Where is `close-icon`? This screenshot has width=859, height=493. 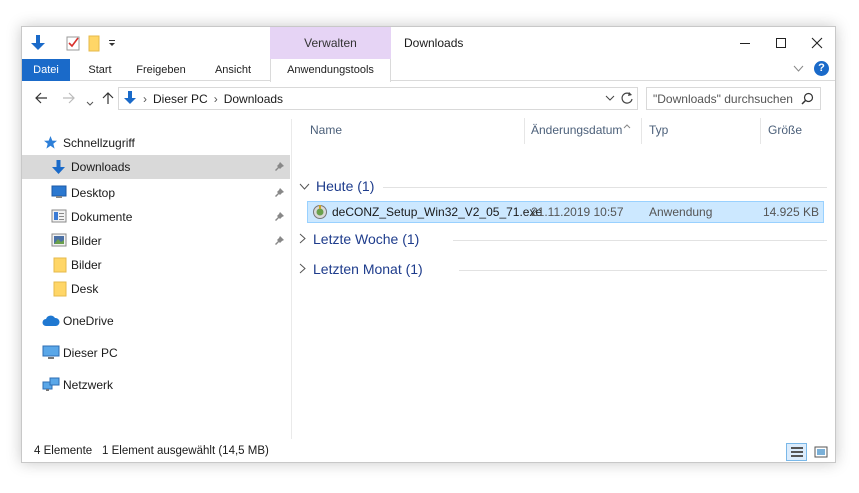
close-icon is located at coordinates (817, 43).